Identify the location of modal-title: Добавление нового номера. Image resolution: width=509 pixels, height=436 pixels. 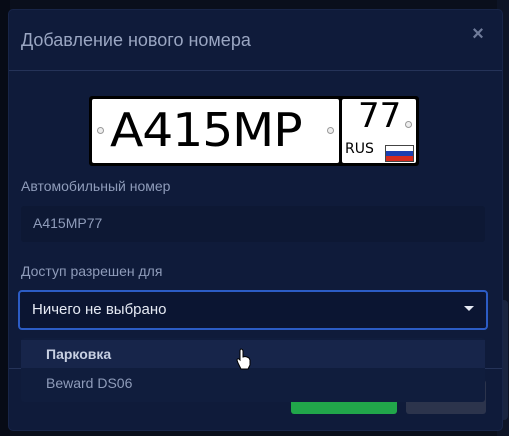
(136, 40).